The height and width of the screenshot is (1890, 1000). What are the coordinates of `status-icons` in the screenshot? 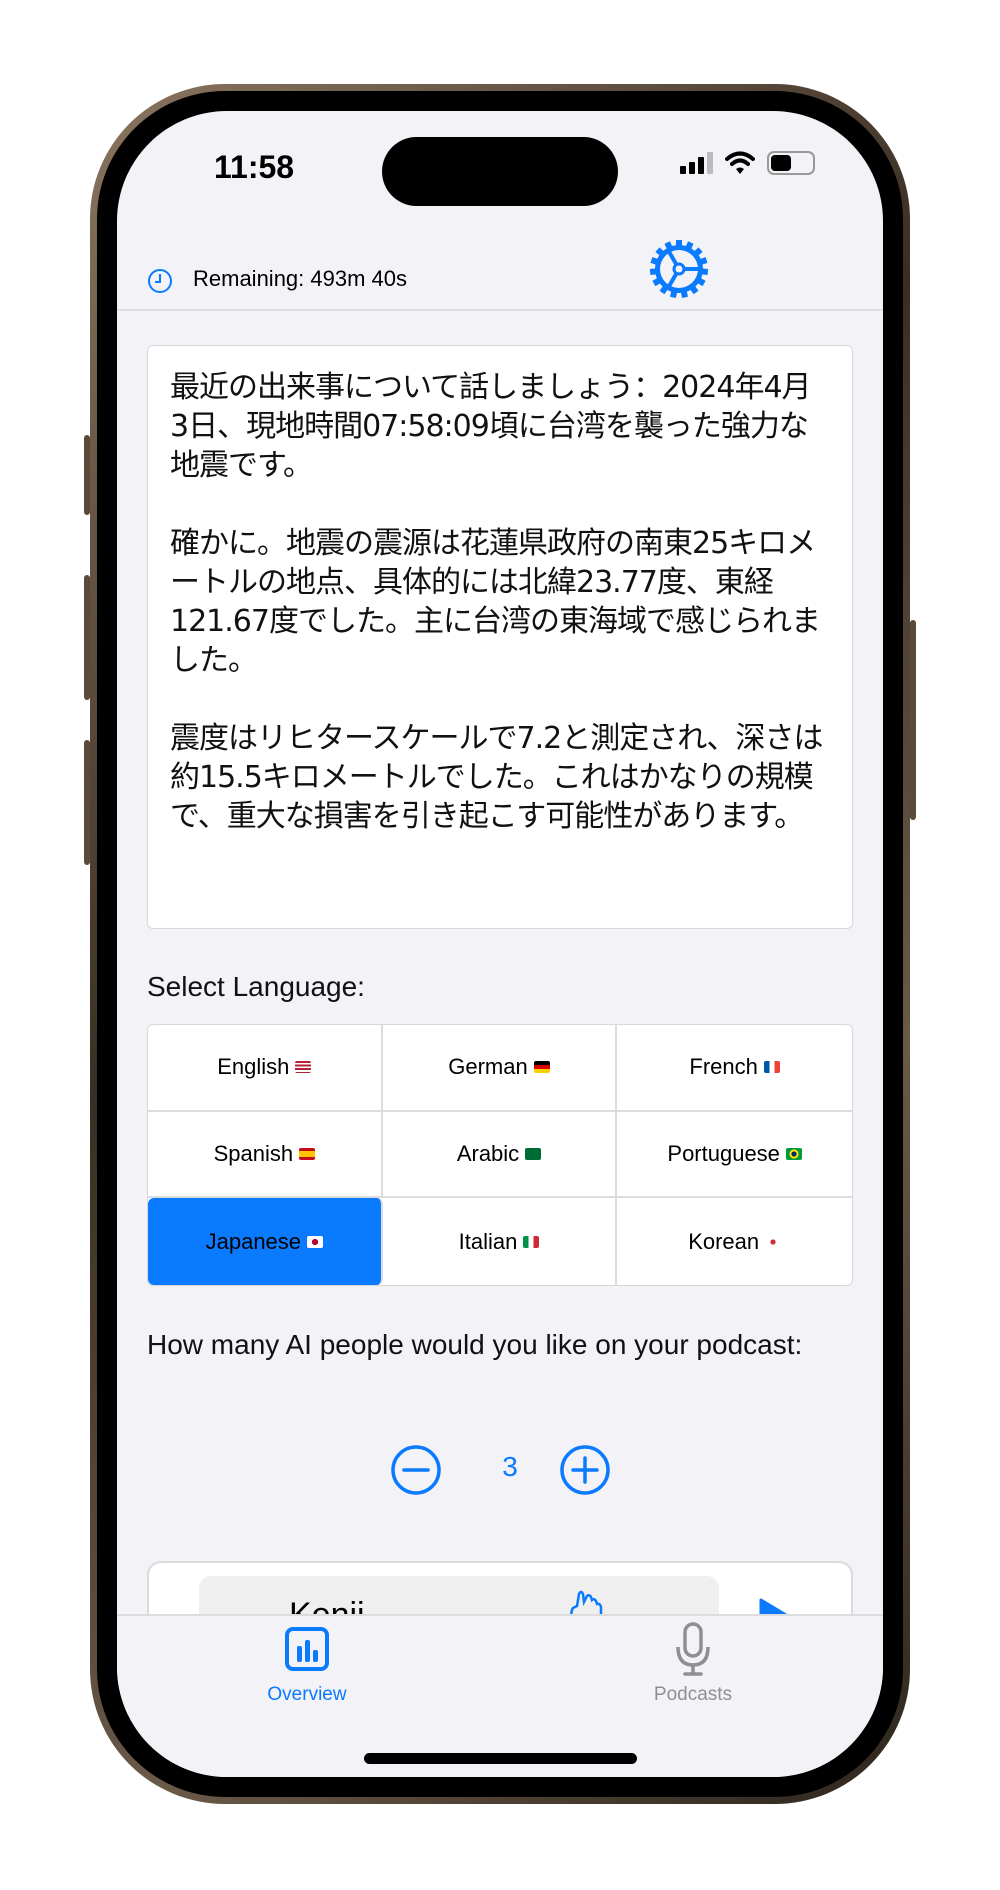 It's located at (747, 163).